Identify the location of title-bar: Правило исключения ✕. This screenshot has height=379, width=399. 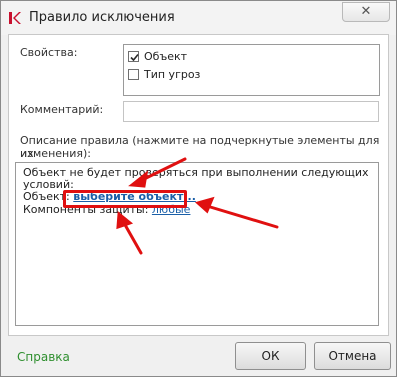
(198, 18).